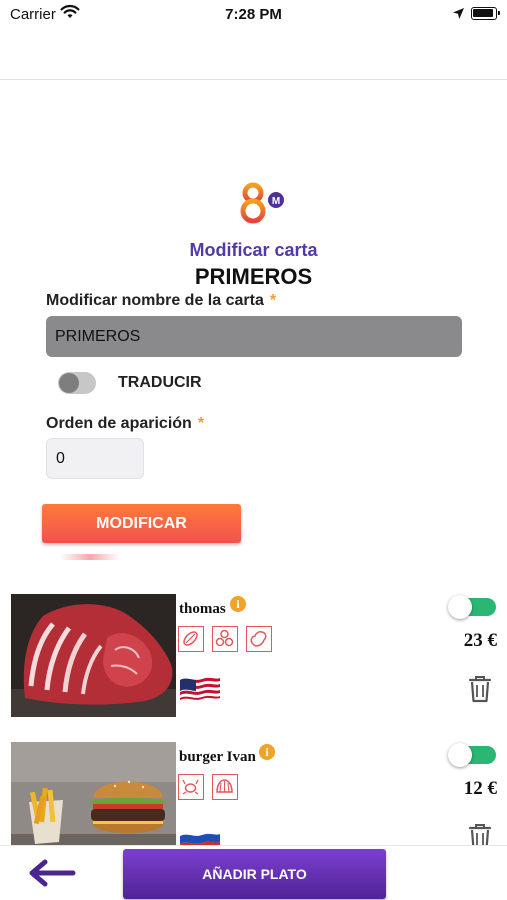 The image size is (507, 900). Describe the element at coordinates (480, 788) in the screenshot. I see `dish-price: 12 €` at that location.